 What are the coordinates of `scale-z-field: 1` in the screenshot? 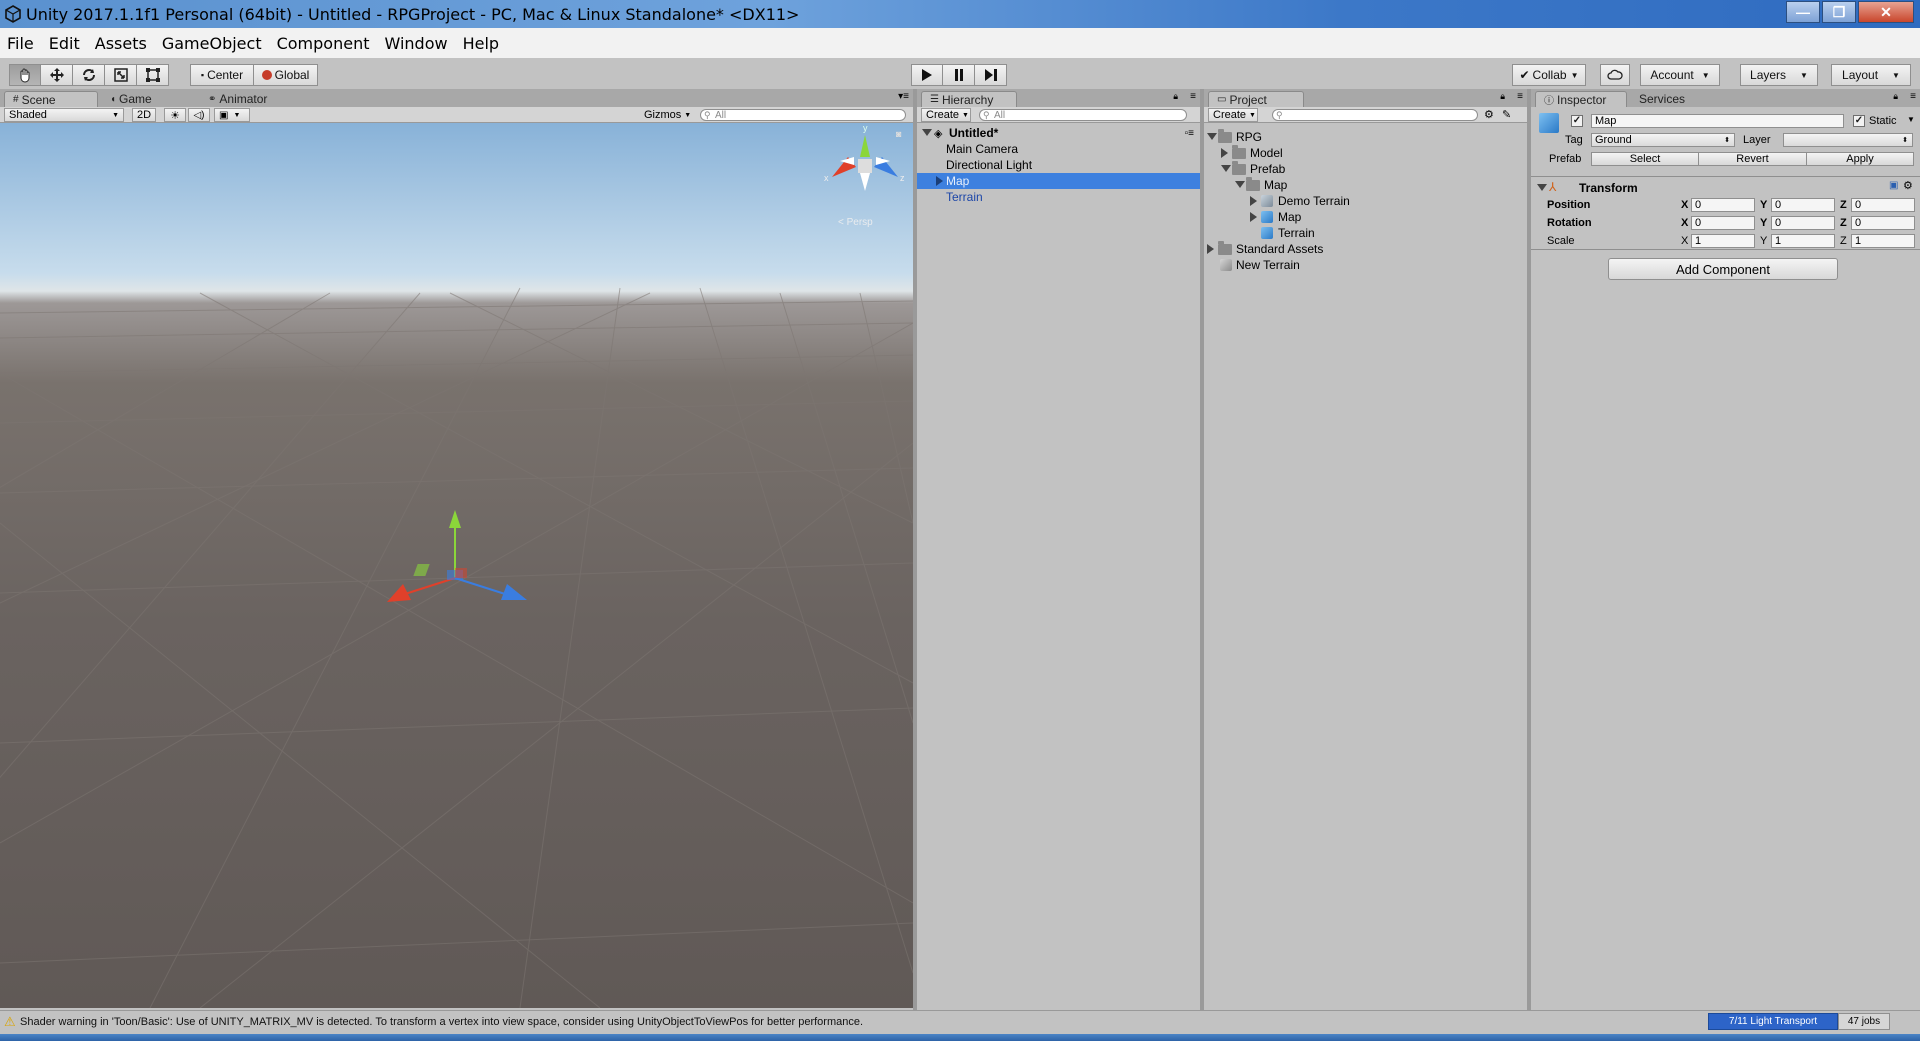 It's located at (1883, 241).